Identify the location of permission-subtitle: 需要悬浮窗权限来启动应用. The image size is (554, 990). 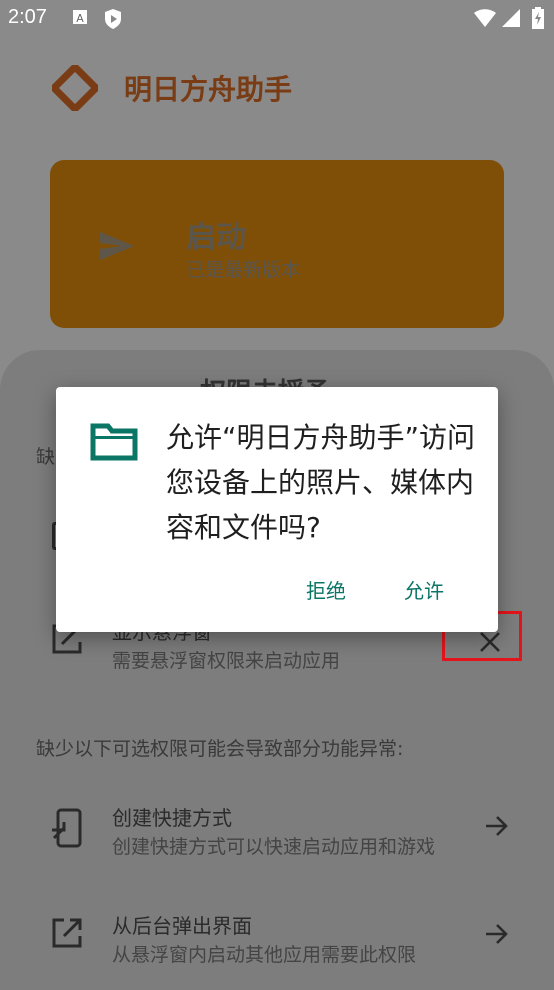
(226, 661).